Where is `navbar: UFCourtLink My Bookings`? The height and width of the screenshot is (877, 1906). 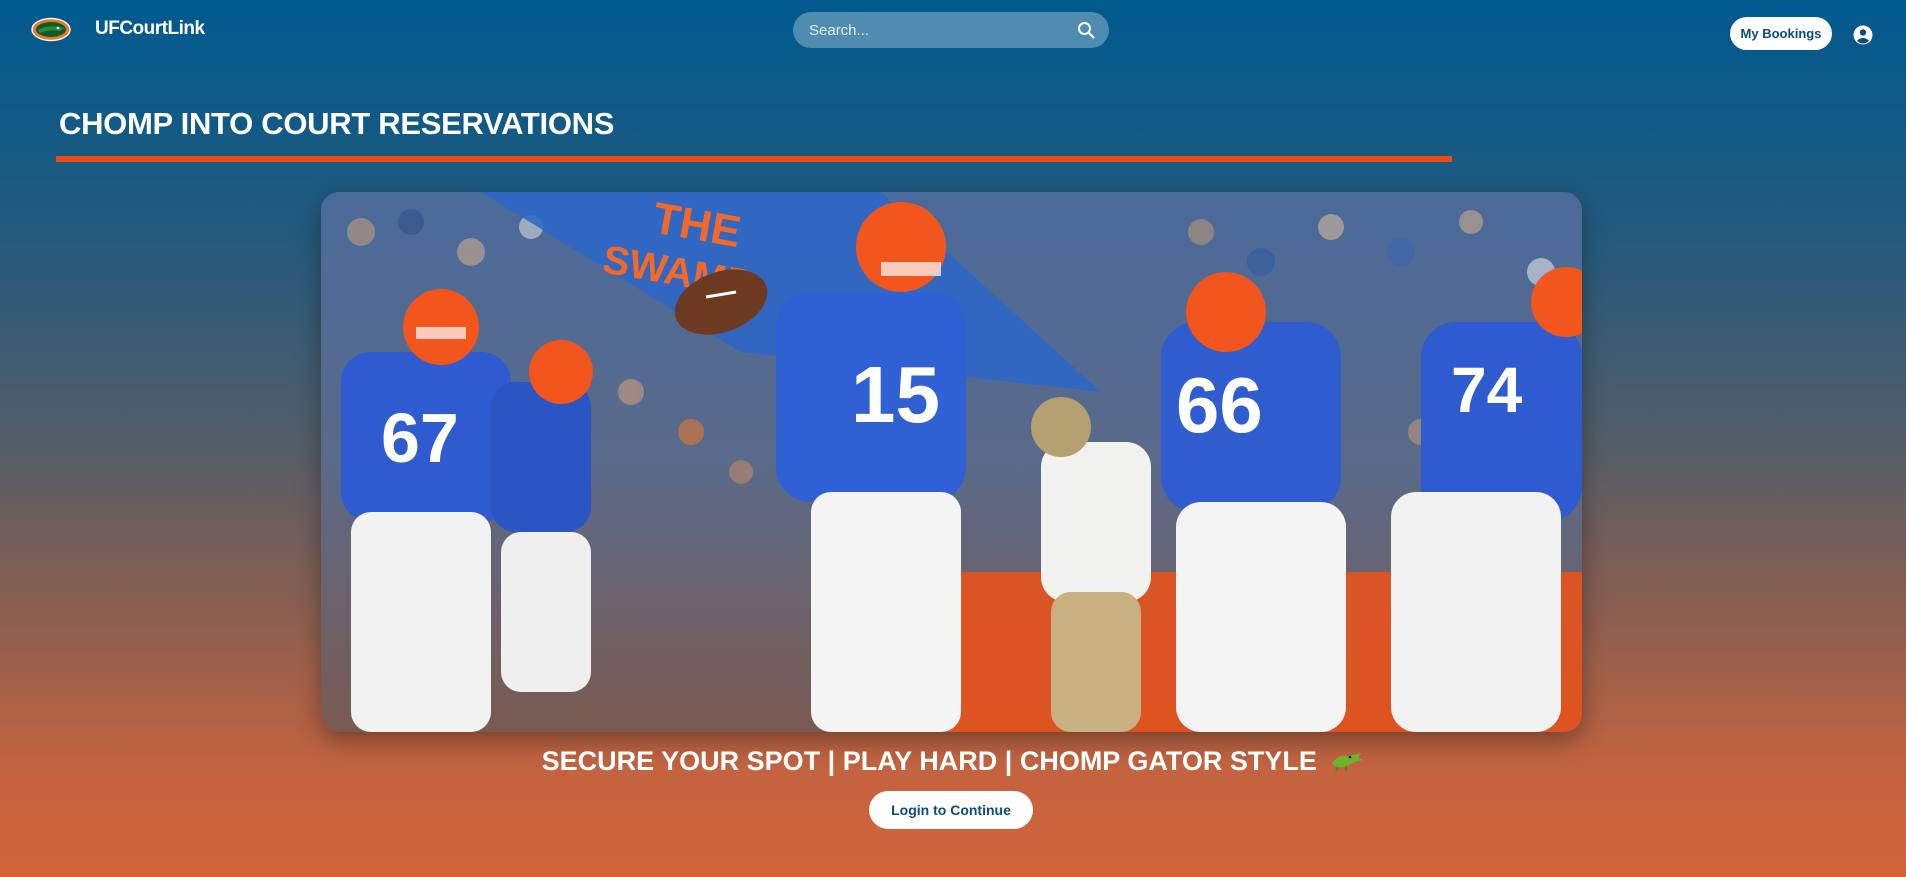 navbar: UFCourtLink My Bookings is located at coordinates (953, 30).